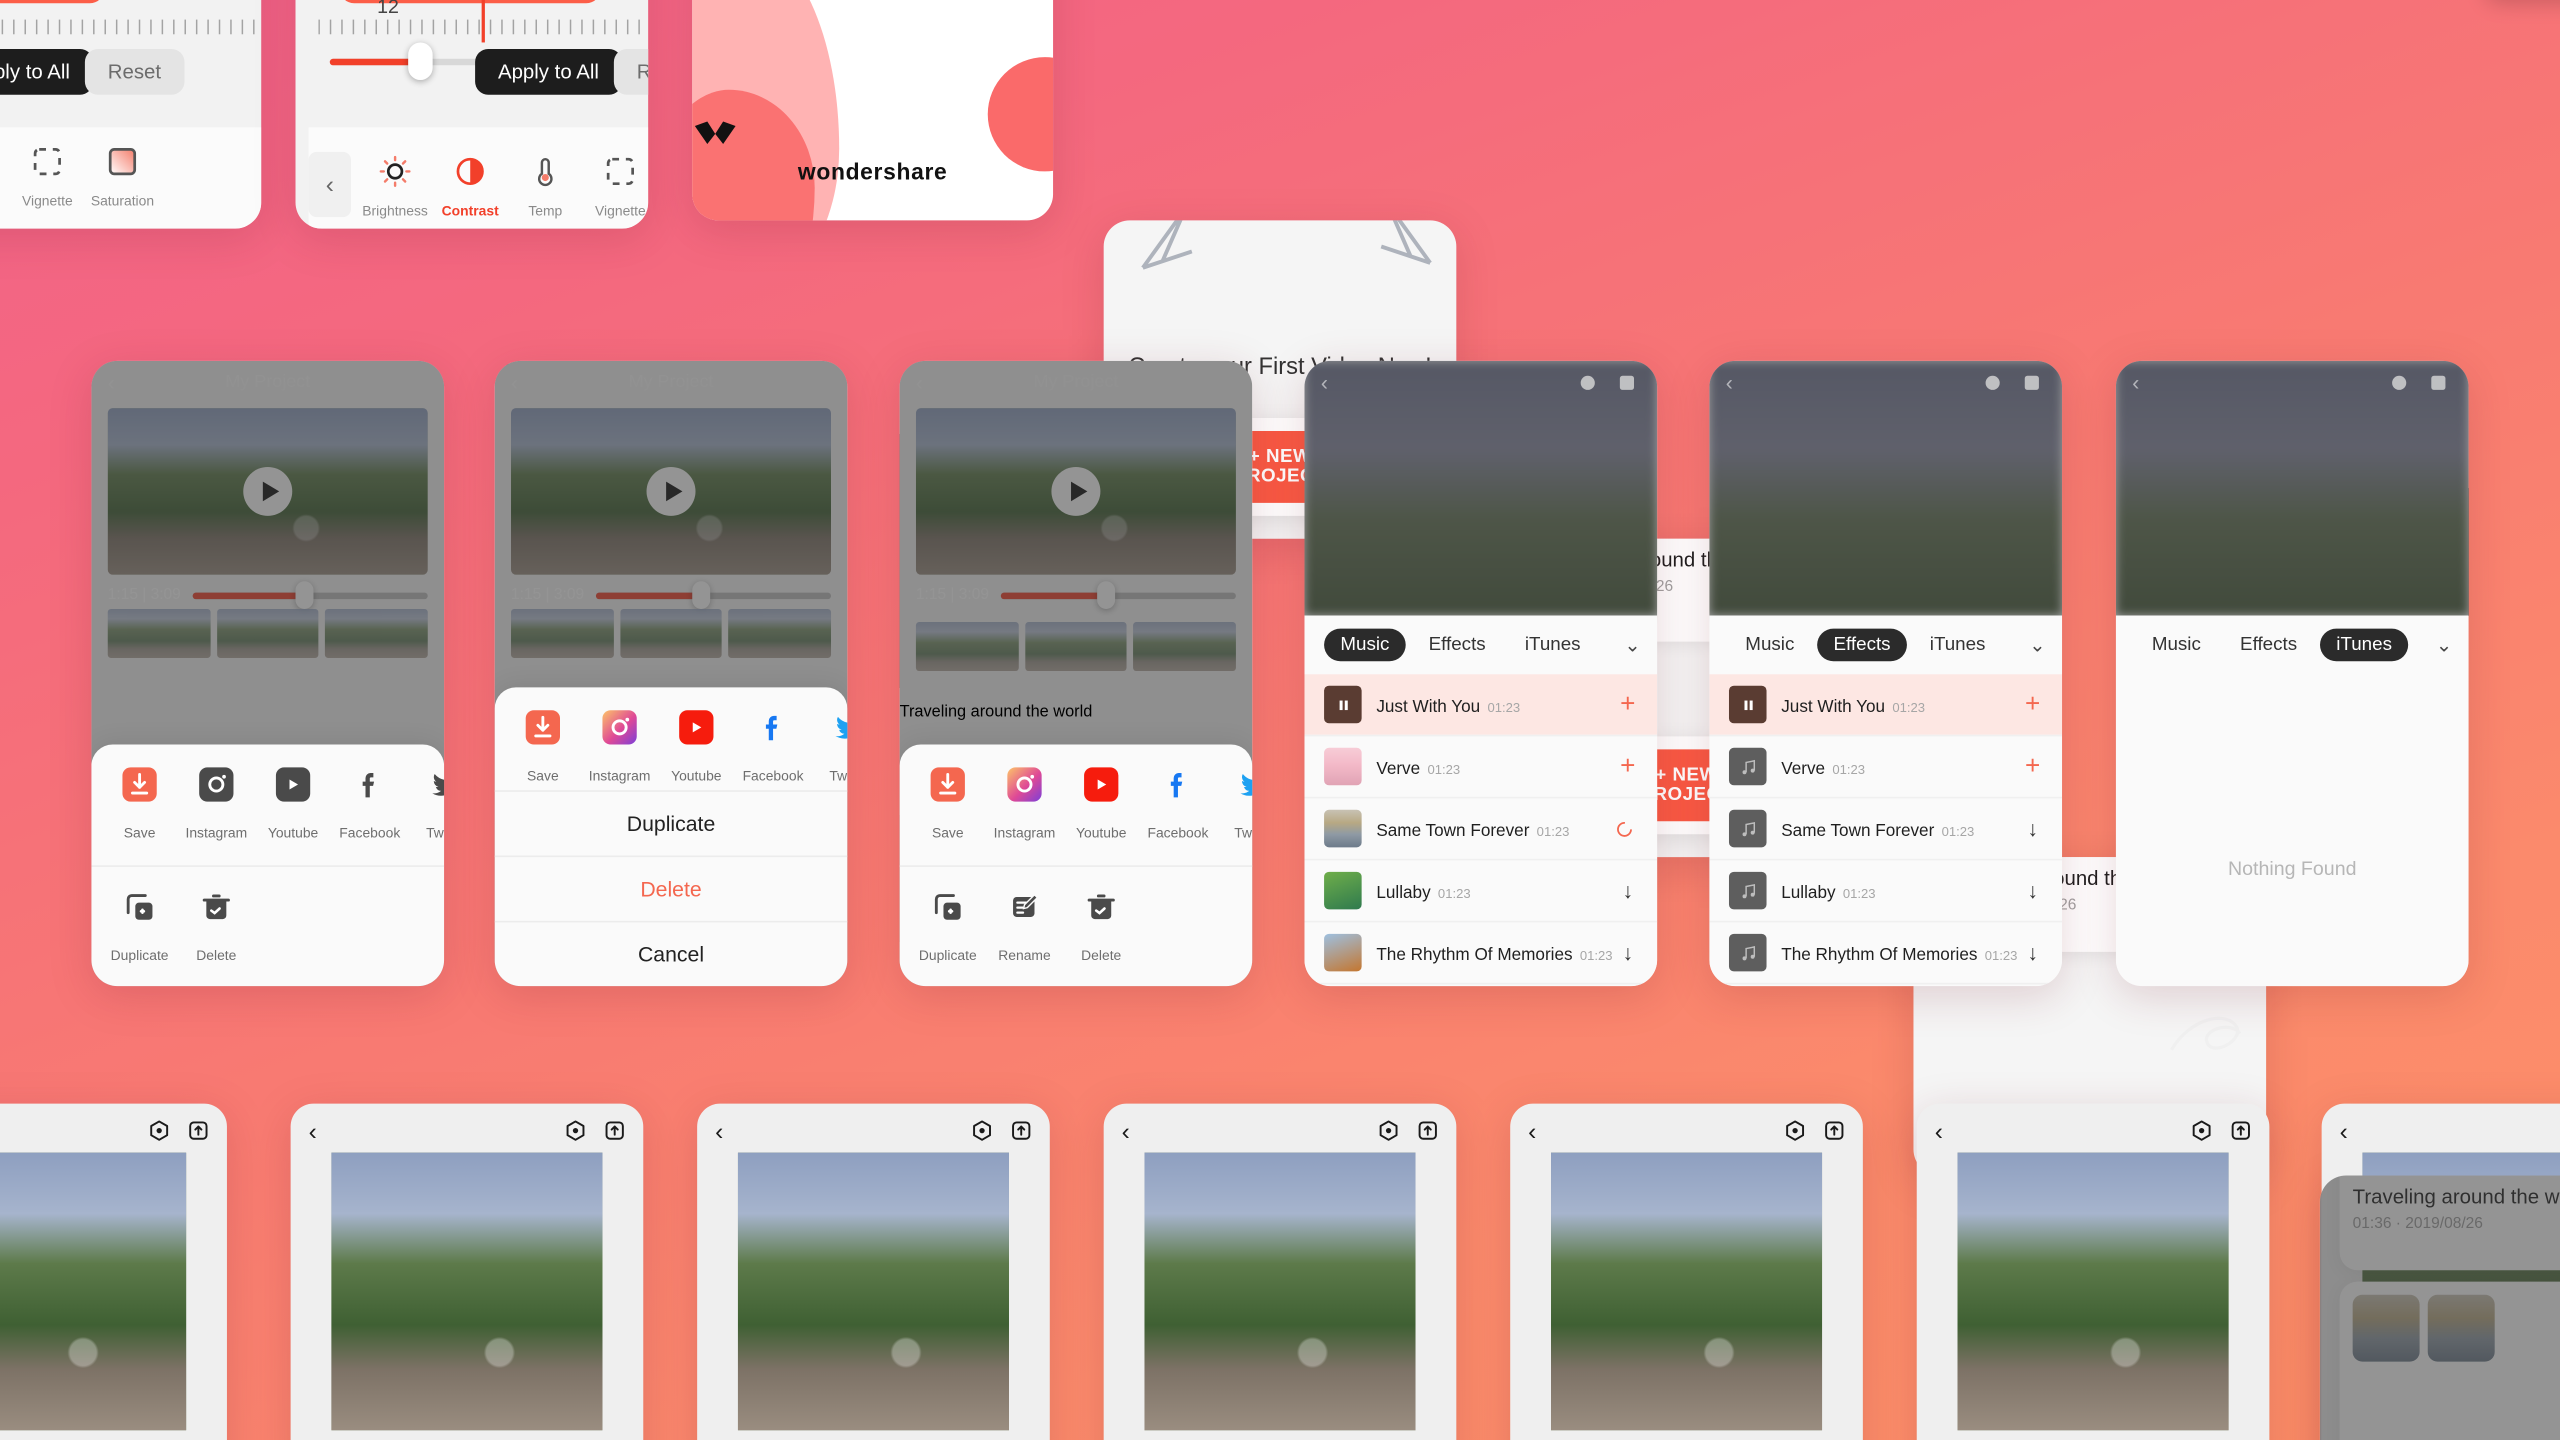 The width and height of the screenshot is (2560, 1440). I want to click on project-card-second, so click(2449, 1360).